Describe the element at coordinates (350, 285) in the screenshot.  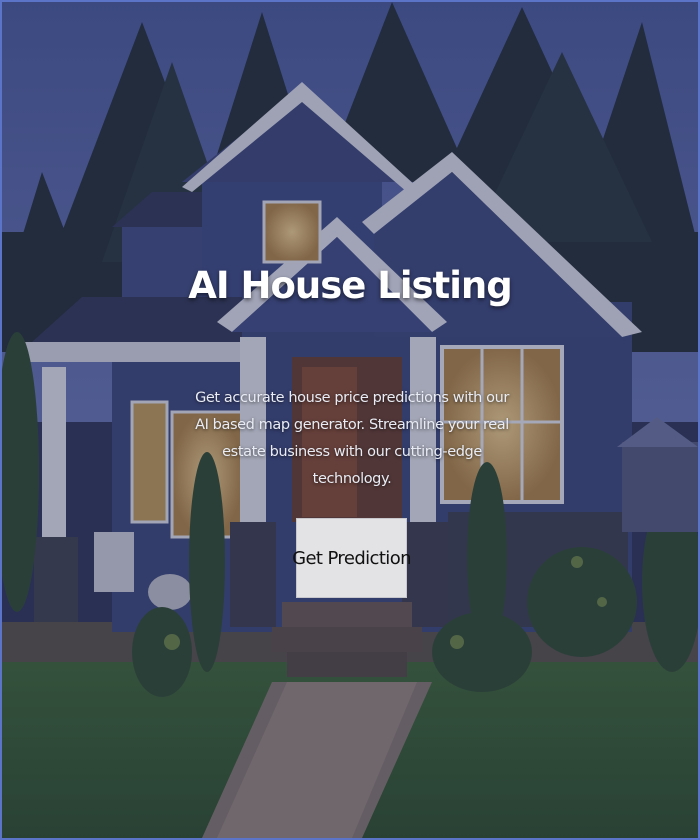
I see `page-title: AI House Listing` at that location.